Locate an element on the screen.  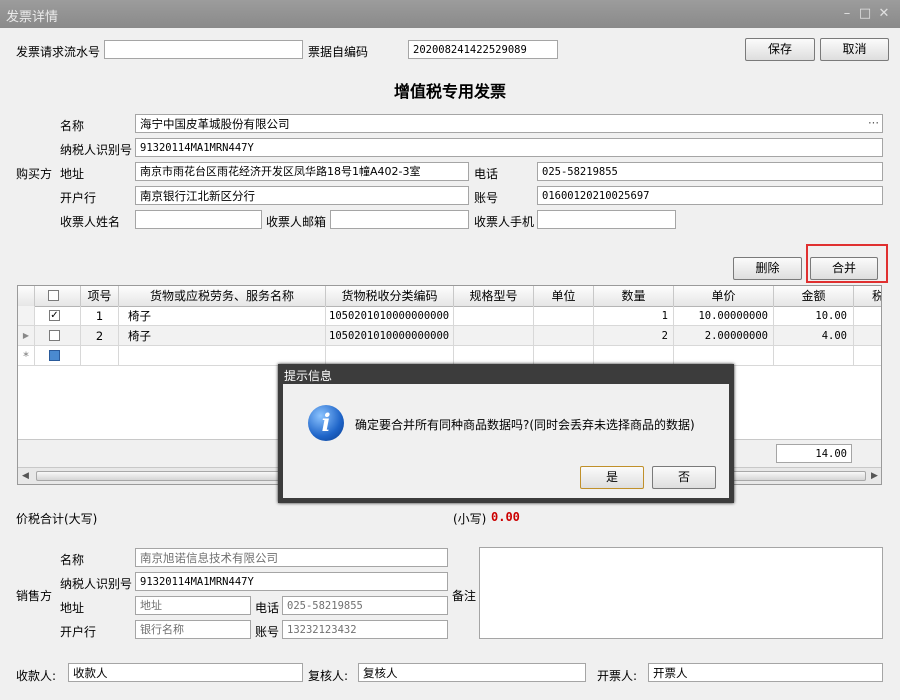
new-row: * is located at coordinates (449, 356).